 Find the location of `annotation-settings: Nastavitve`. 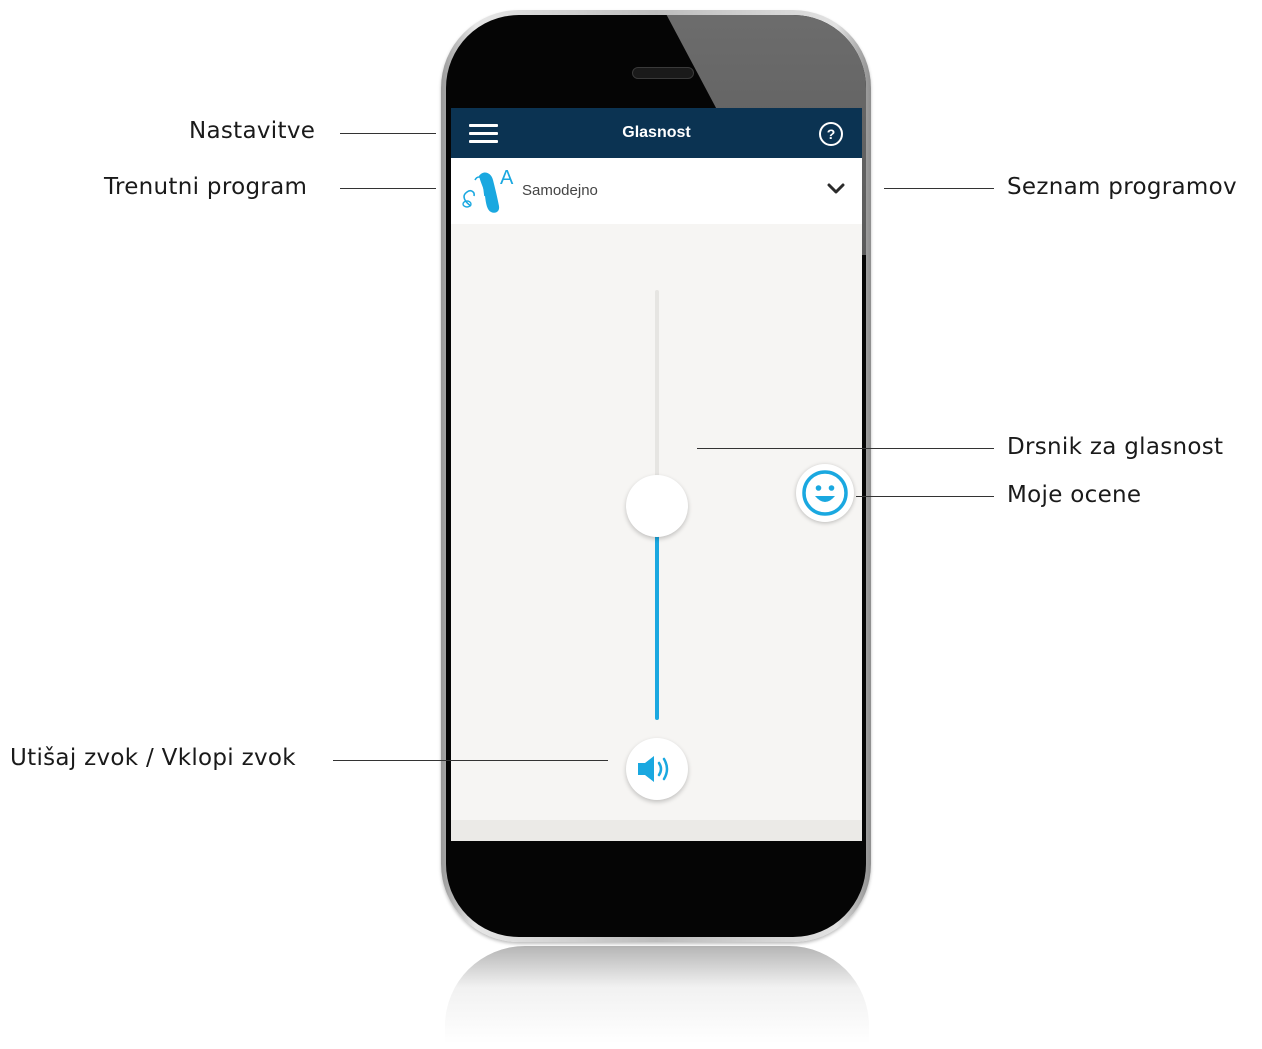

annotation-settings: Nastavitve is located at coordinates (252, 131).